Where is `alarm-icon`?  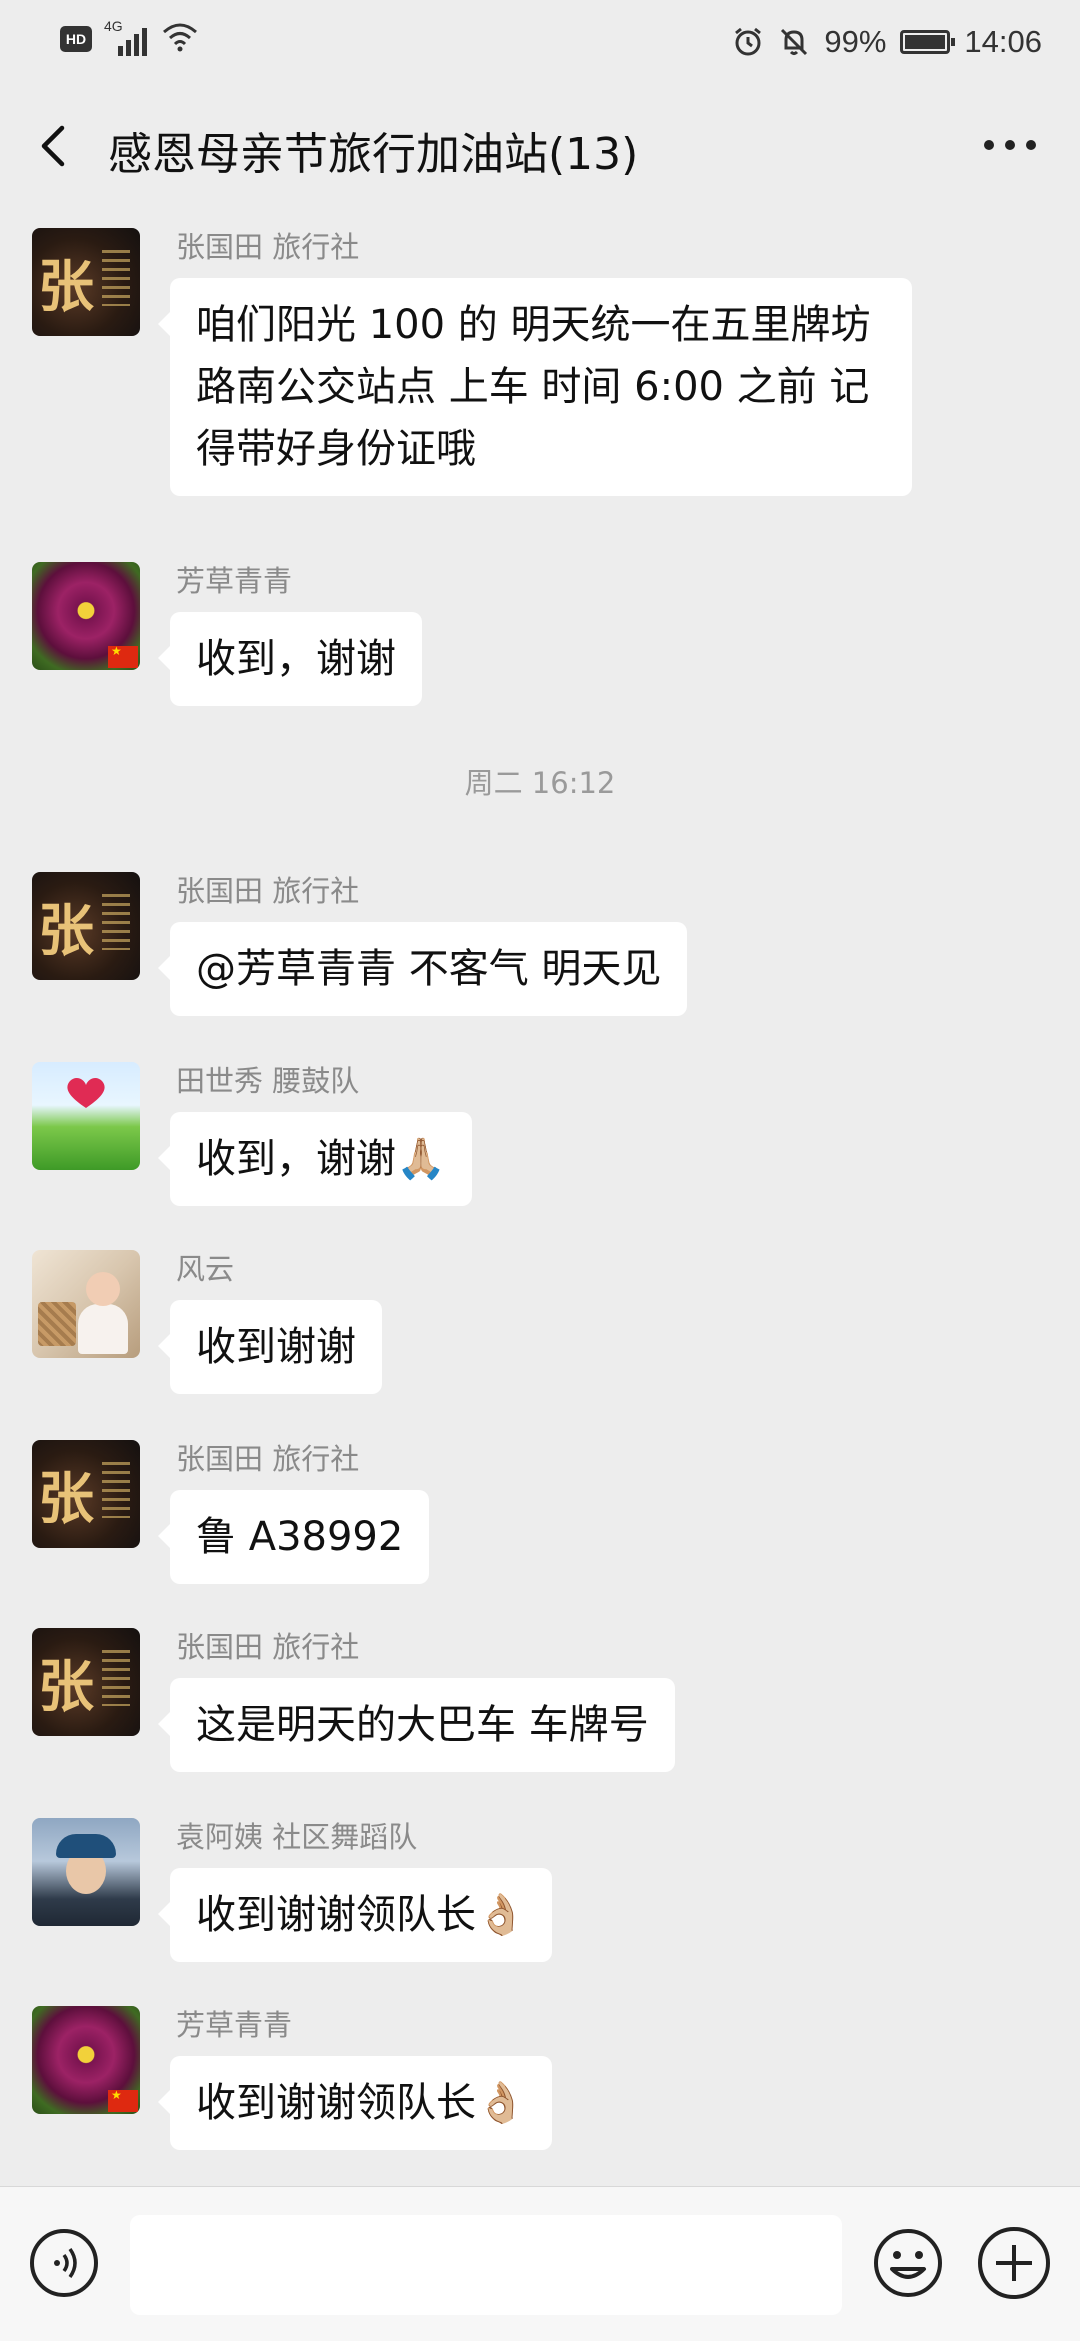
alarm-icon is located at coordinates (748, 41).